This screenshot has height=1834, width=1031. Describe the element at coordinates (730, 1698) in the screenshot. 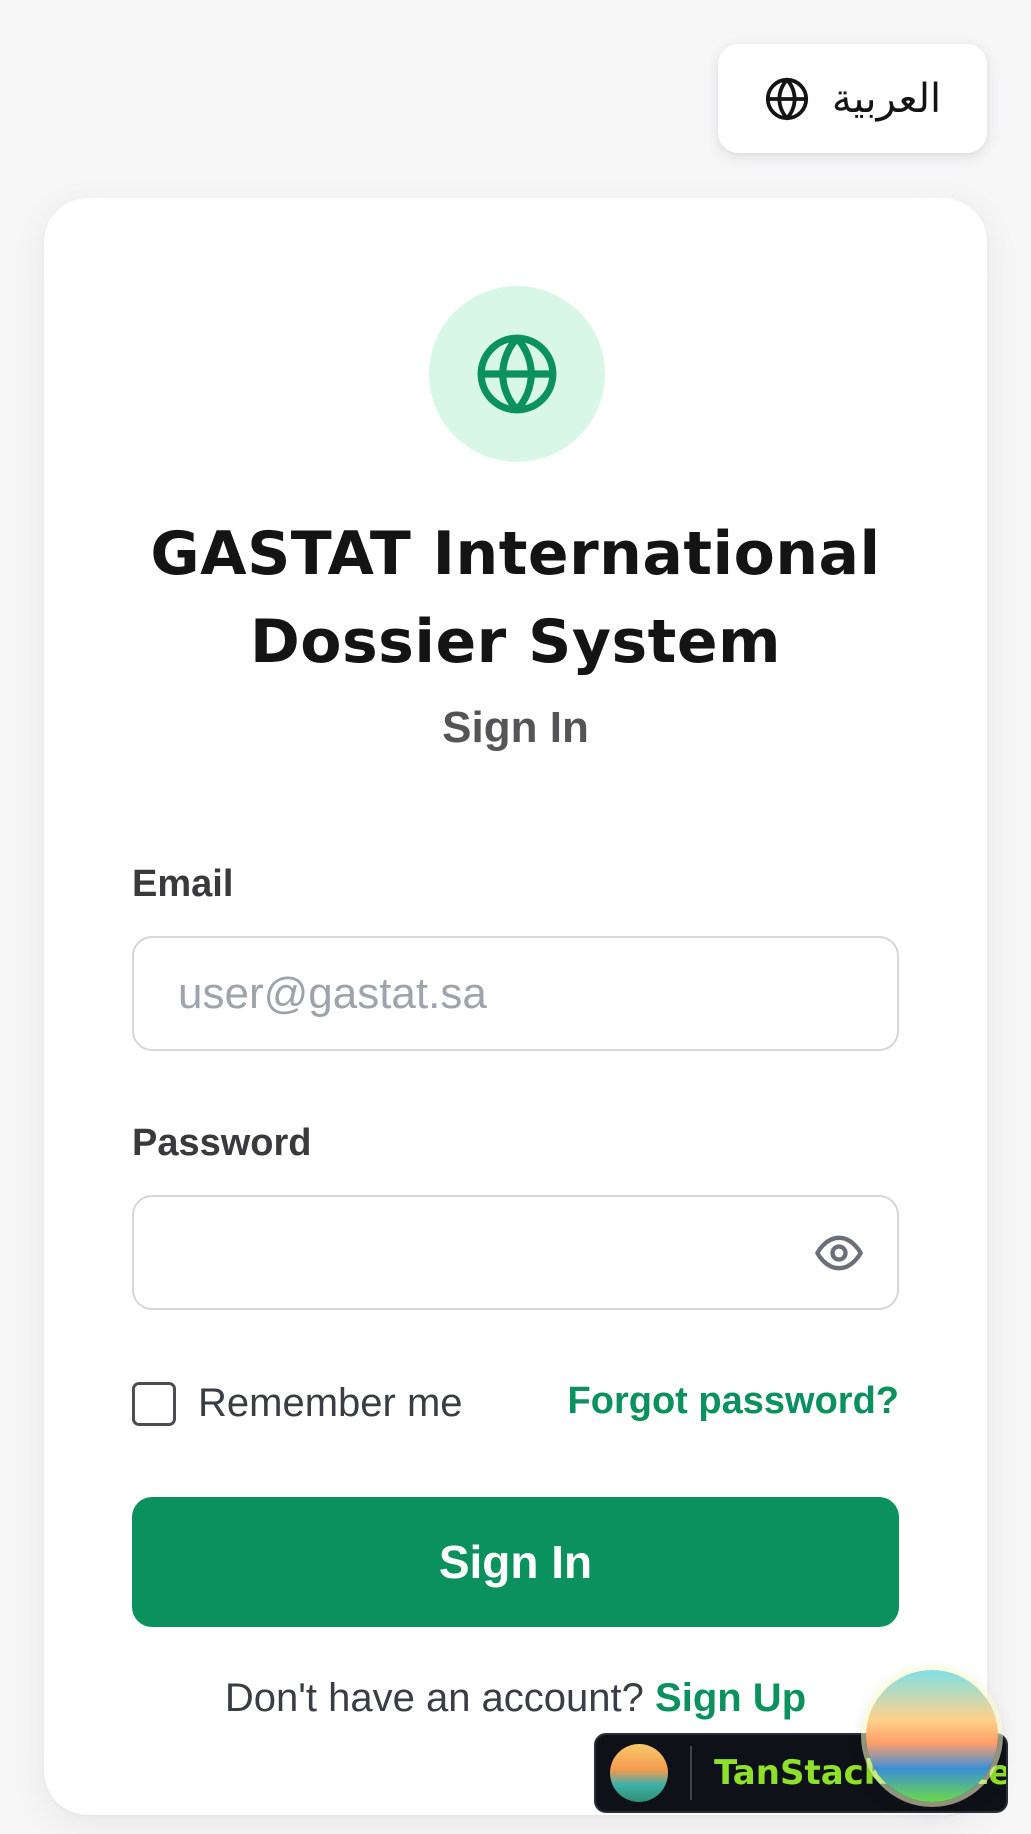

I see `sign-up-link: Sign Up` at that location.